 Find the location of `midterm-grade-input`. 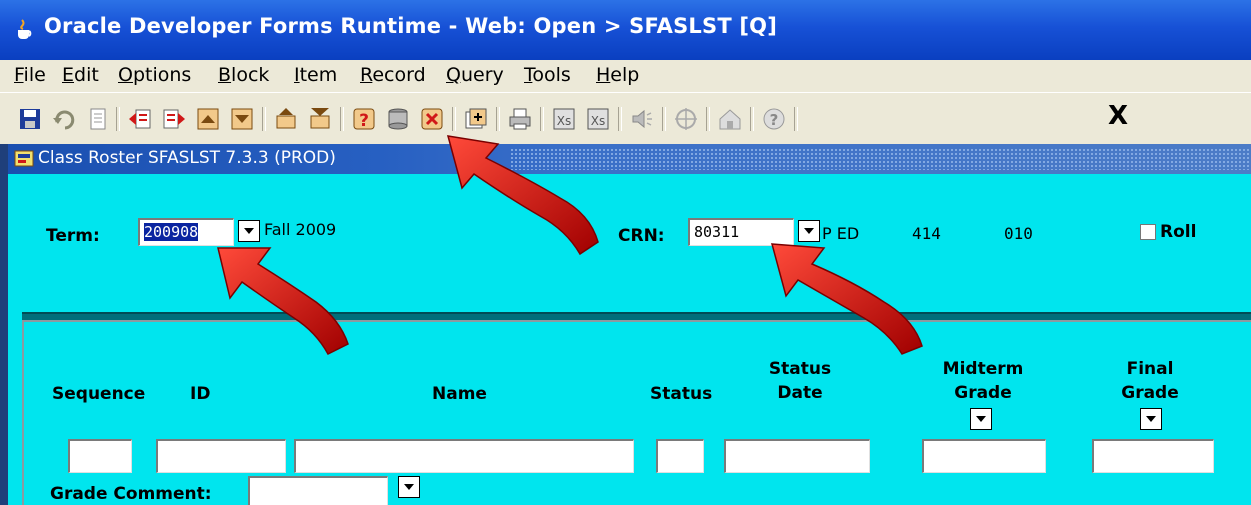

midterm-grade-input is located at coordinates (984, 456).